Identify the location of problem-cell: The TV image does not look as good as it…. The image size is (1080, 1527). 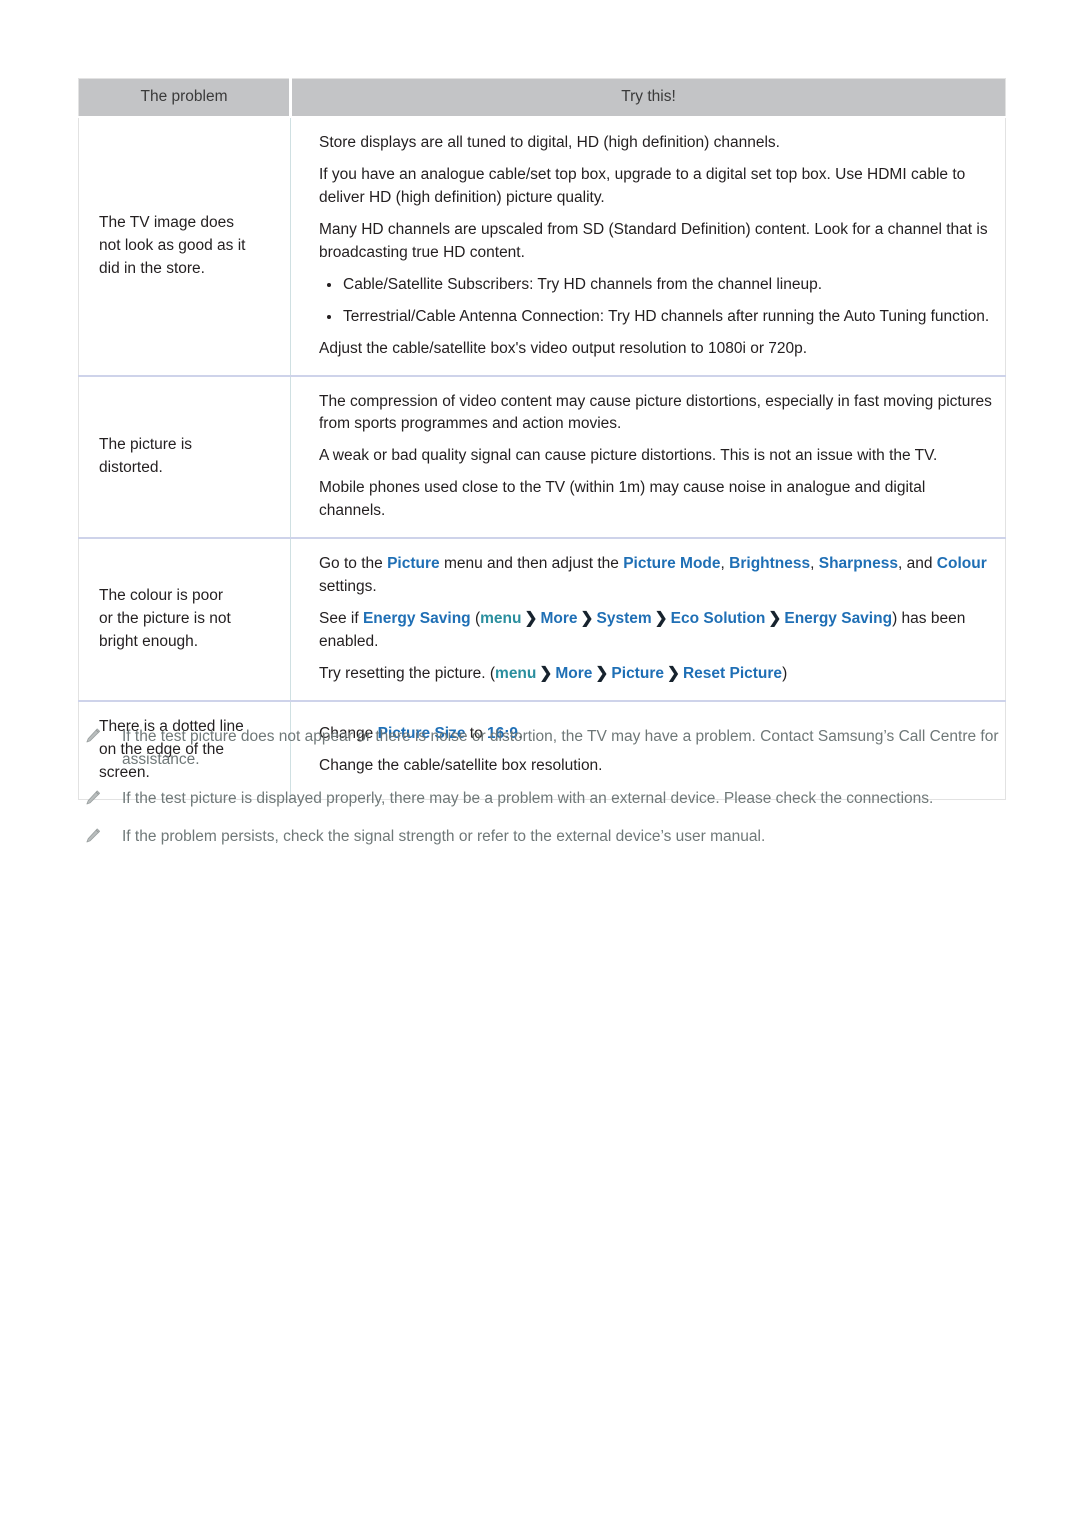
(184, 246).